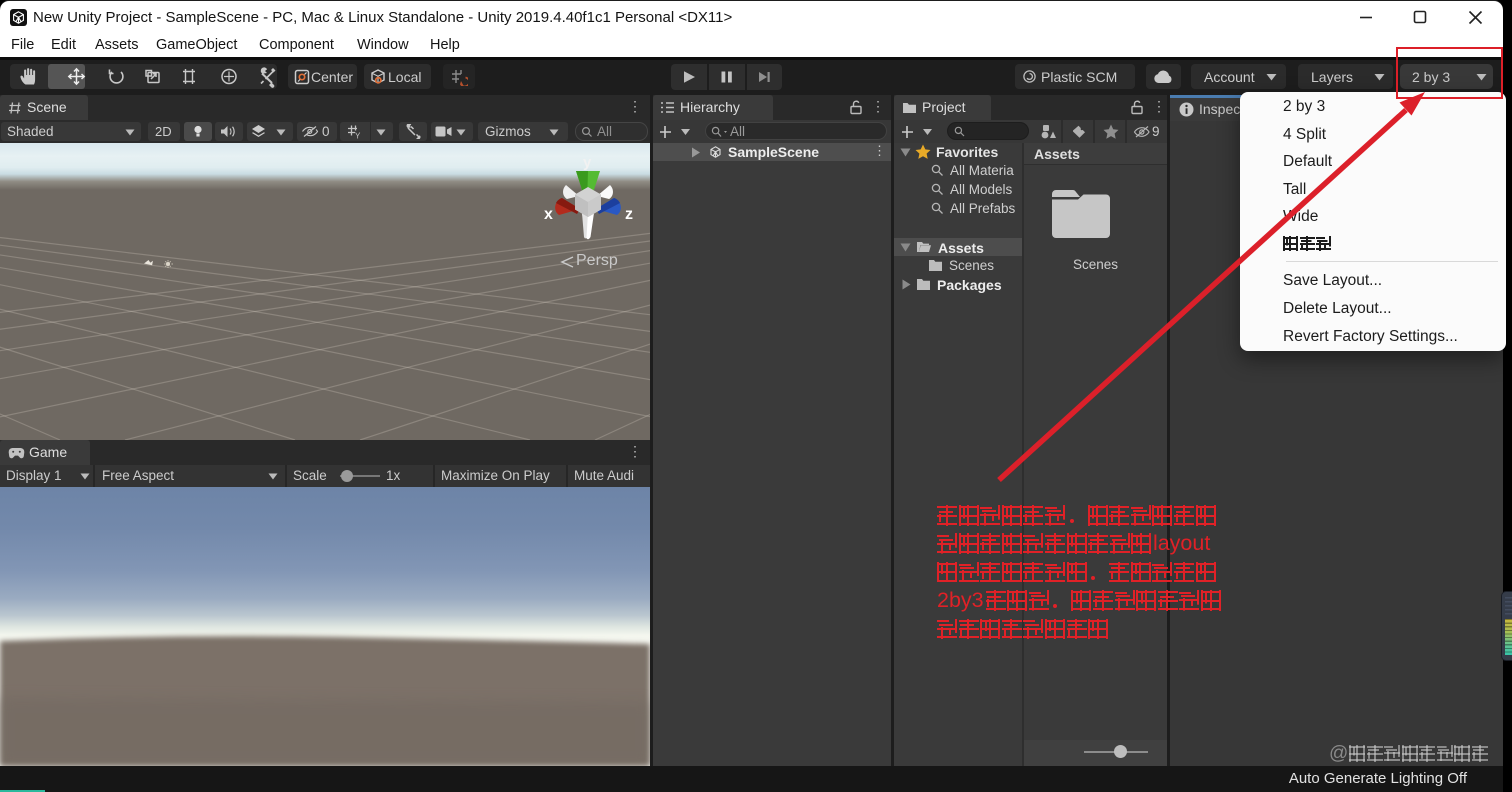 The height and width of the screenshot is (792, 1512). What do you see at coordinates (587, 162) in the screenshot?
I see `svg-text: y` at bounding box center [587, 162].